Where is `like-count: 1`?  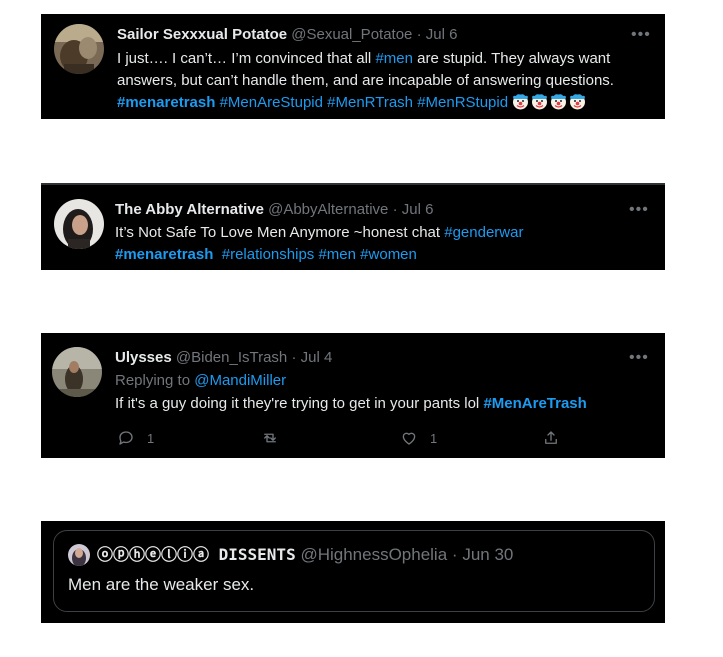
like-count: 1 is located at coordinates (434, 438).